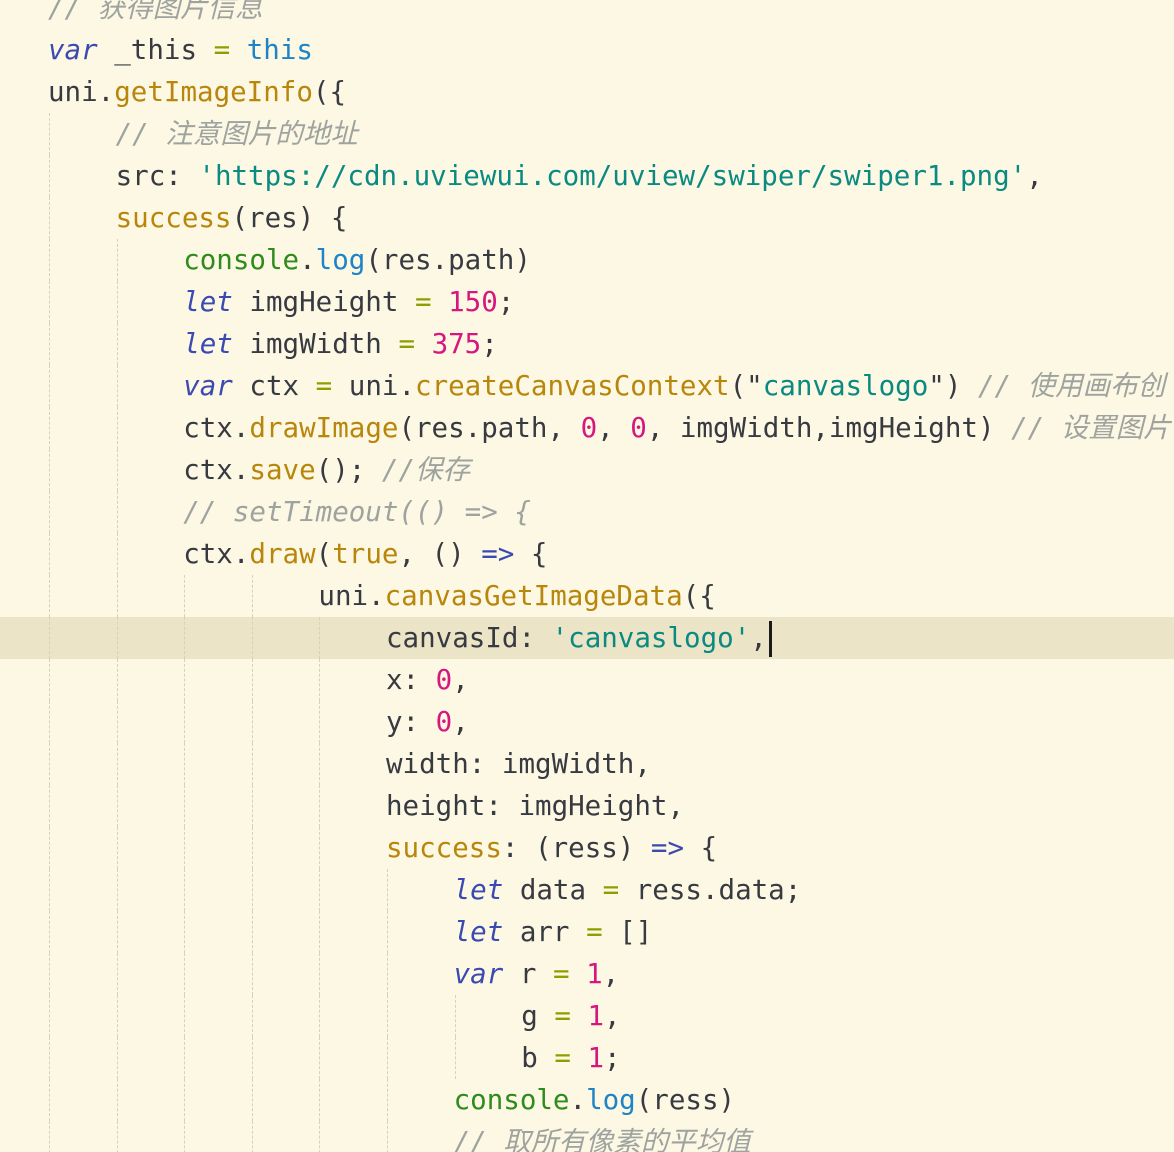 The width and height of the screenshot is (1174, 1152). Describe the element at coordinates (587, 260) in the screenshot. I see `code-line: console.log(res.path)` at that location.